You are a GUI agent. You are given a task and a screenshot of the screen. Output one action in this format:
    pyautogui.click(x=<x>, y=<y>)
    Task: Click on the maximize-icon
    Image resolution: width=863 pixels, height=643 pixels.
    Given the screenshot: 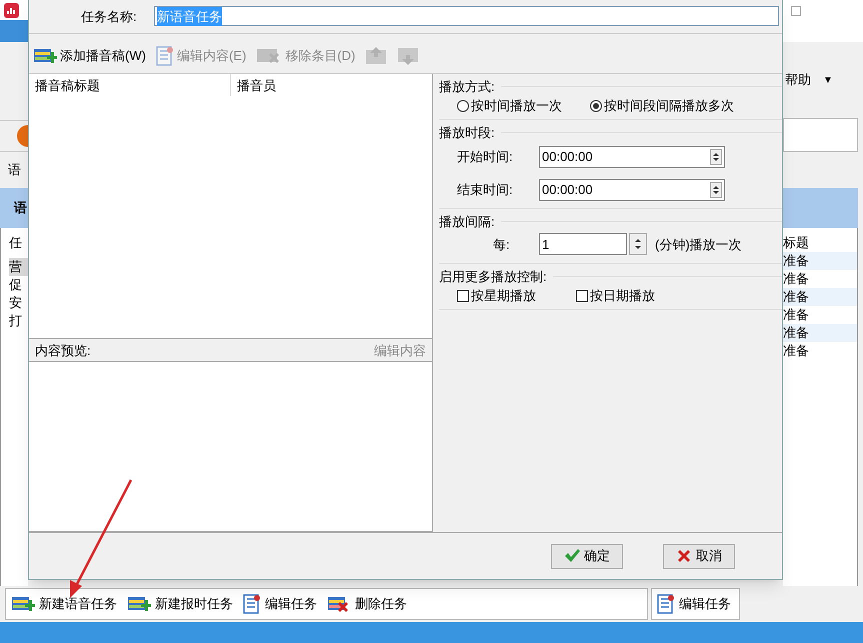 What is the action you would take?
    pyautogui.click(x=796, y=11)
    